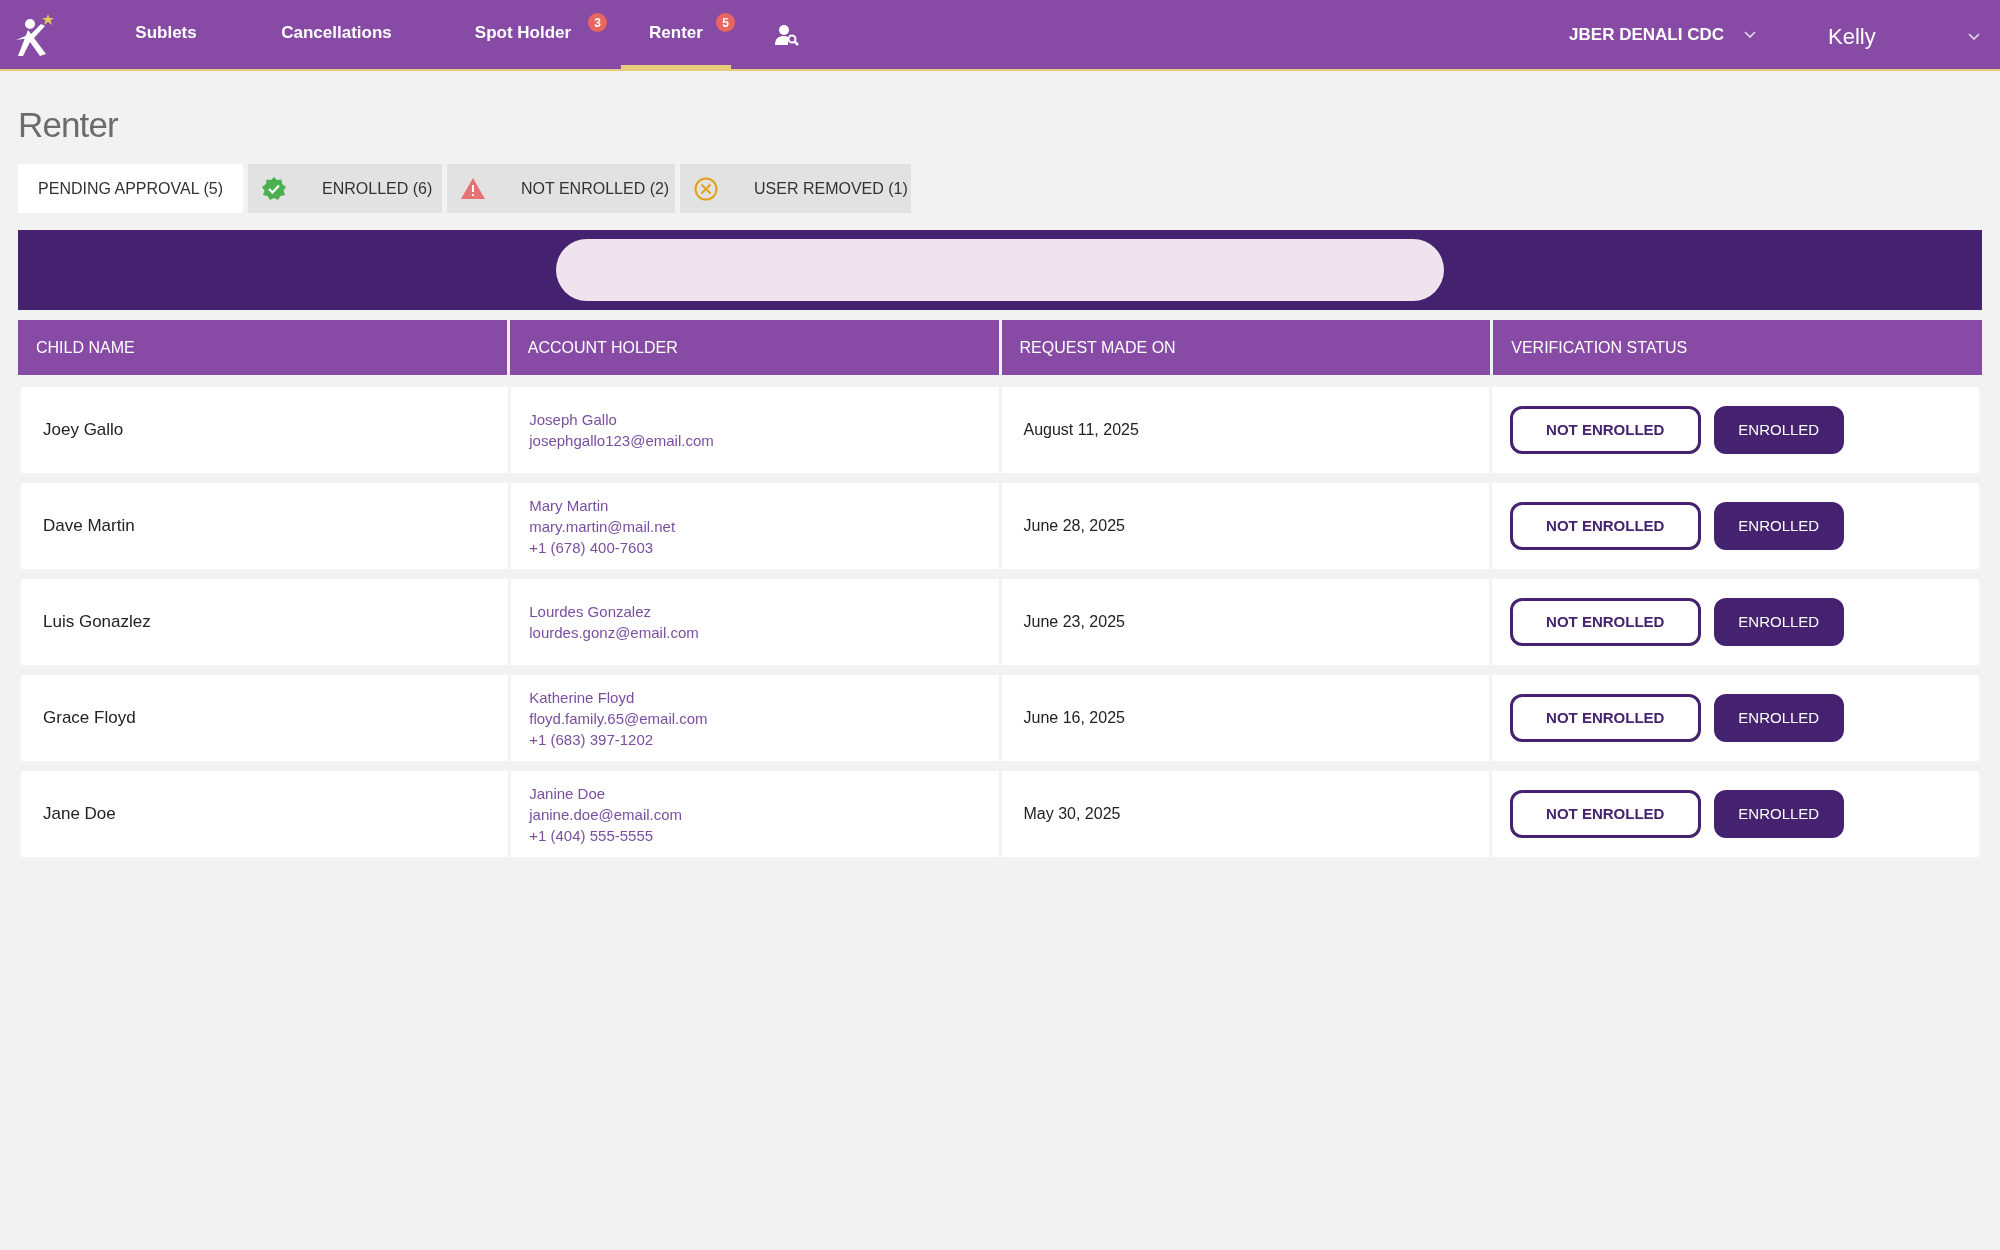 The image size is (2000, 1250). Describe the element at coordinates (582, 697) in the screenshot. I see `account-holder-detail: Katherine Floyd` at that location.